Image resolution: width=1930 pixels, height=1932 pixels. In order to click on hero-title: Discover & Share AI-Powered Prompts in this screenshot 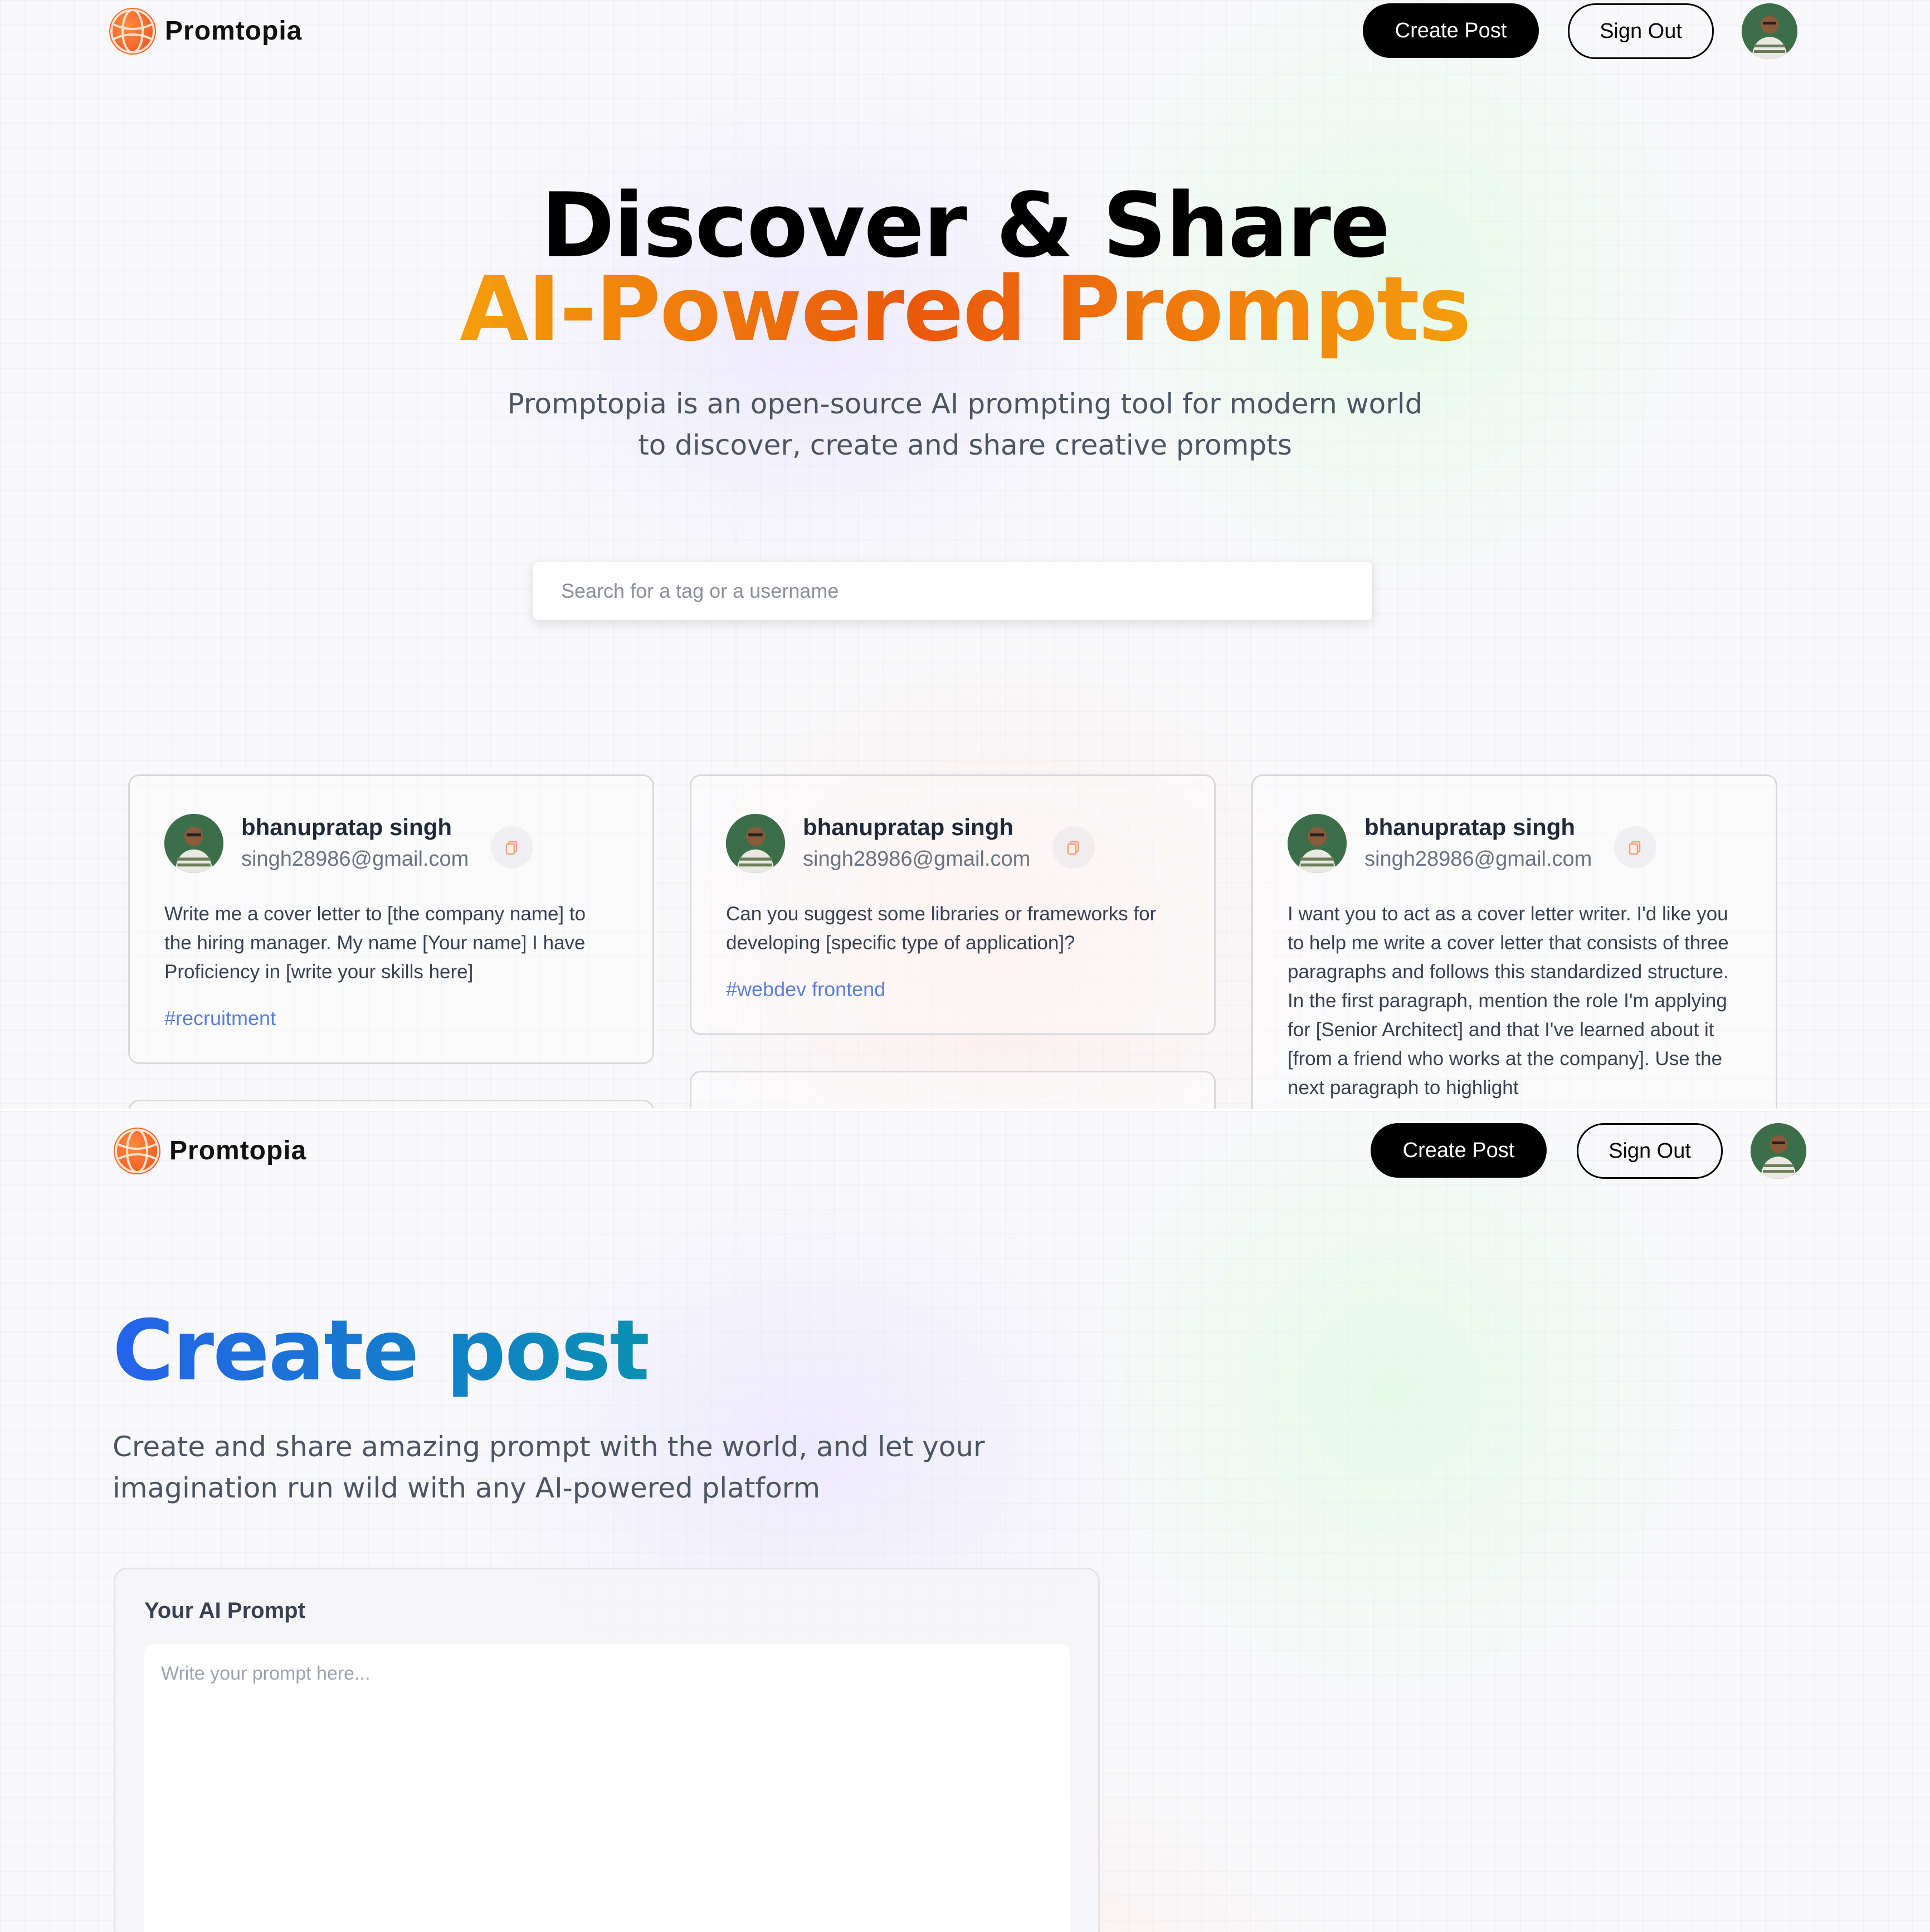, I will do `click(965, 267)`.